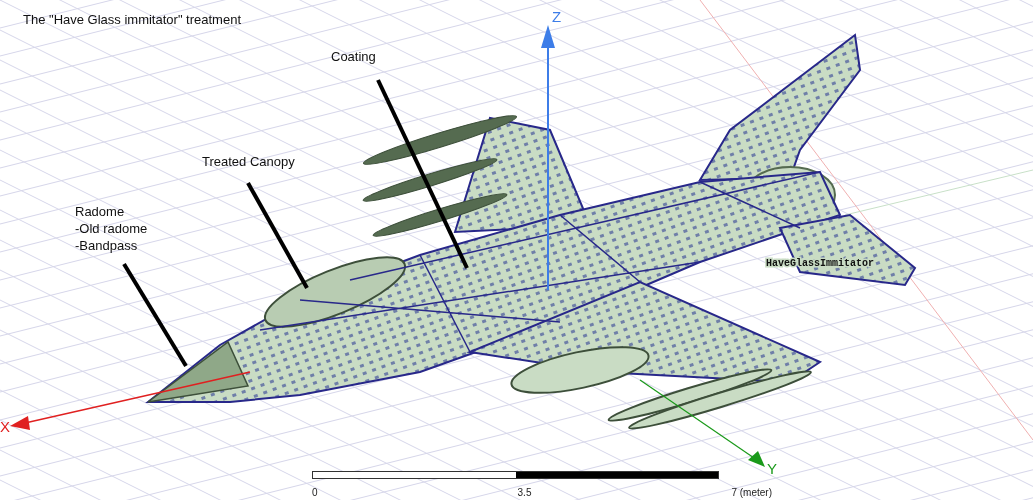 The height and width of the screenshot is (500, 1033). I want to click on scale-tick-label: 3.5, so click(524, 492).